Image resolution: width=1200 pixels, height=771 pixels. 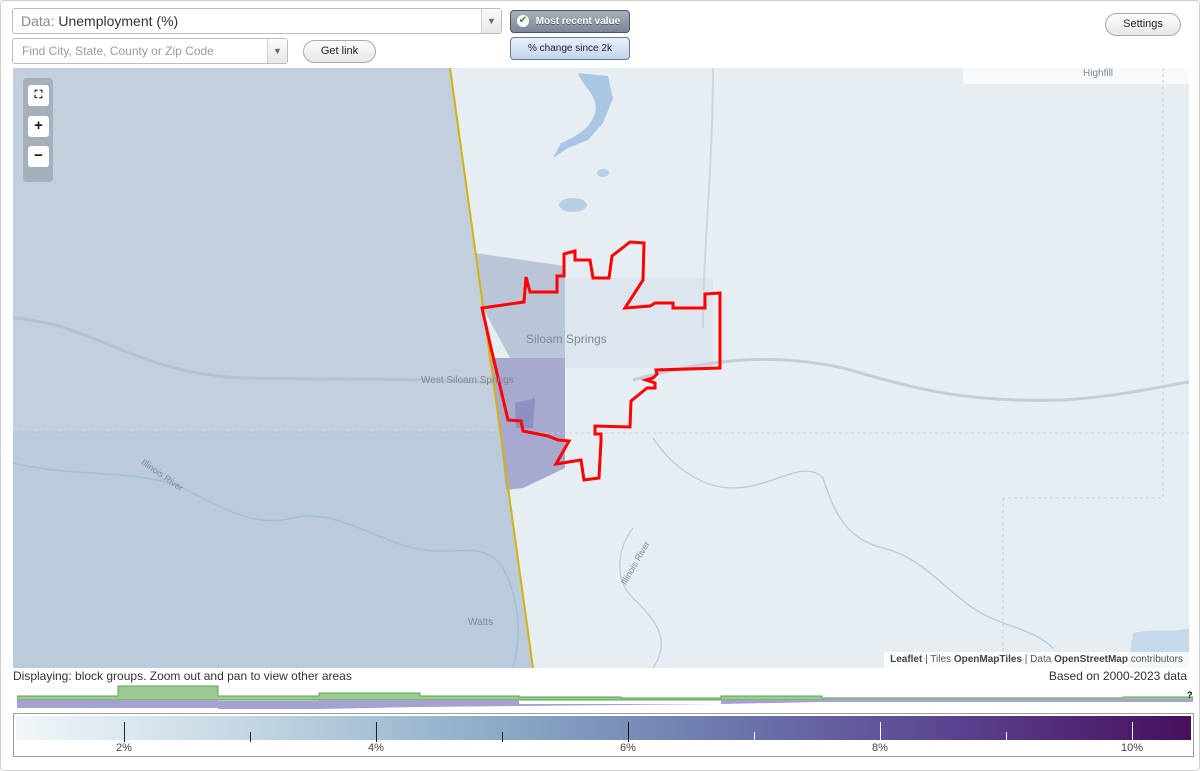 I want to click on blockgroup-dark-purple, so click(x=525, y=413).